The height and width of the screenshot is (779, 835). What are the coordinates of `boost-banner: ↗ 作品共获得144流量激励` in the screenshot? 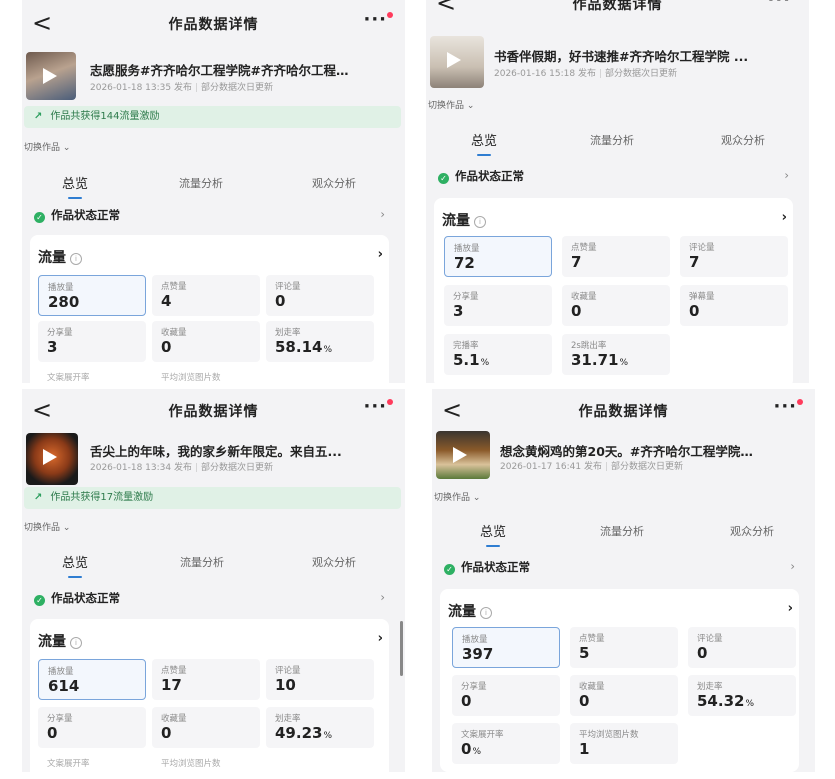 It's located at (212, 117).